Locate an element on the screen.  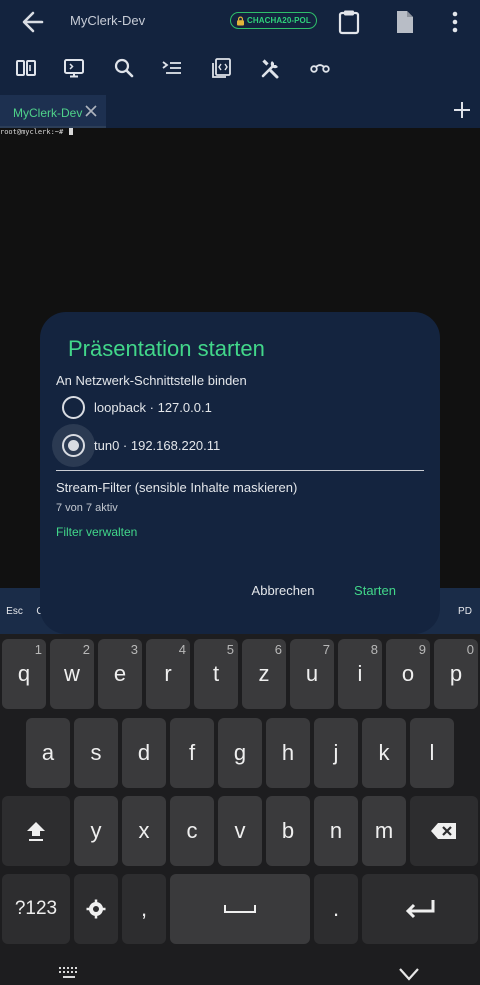
key-label: y is located at coordinates (96, 830).